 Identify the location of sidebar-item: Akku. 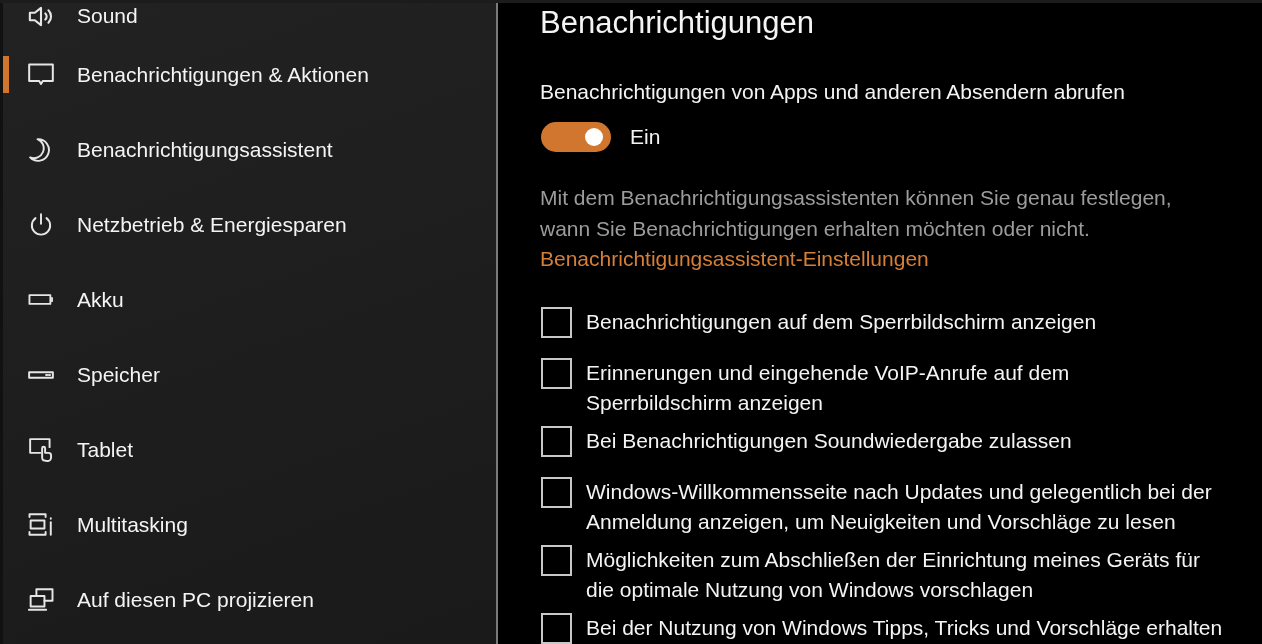
(249, 299).